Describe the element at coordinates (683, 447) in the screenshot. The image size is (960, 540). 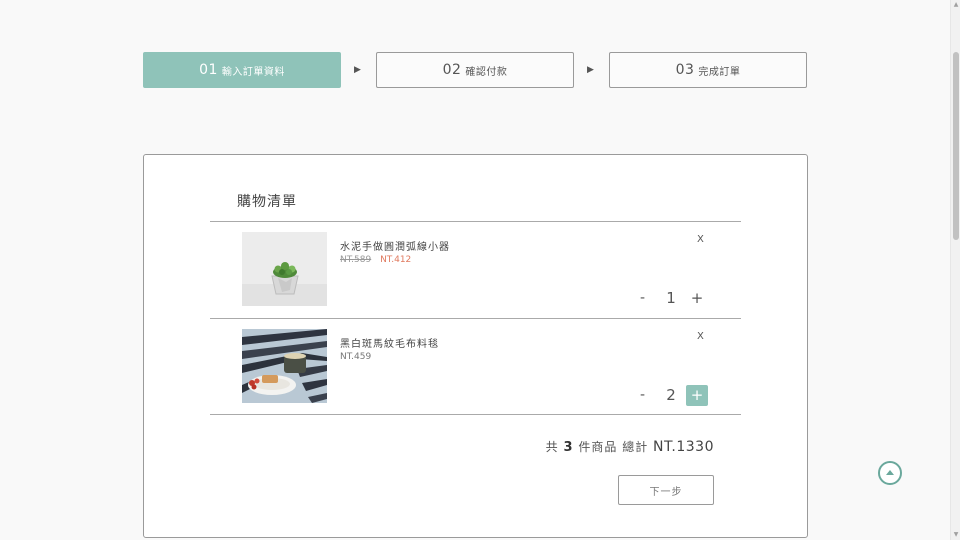
I see `order-total: NT.1330` at that location.